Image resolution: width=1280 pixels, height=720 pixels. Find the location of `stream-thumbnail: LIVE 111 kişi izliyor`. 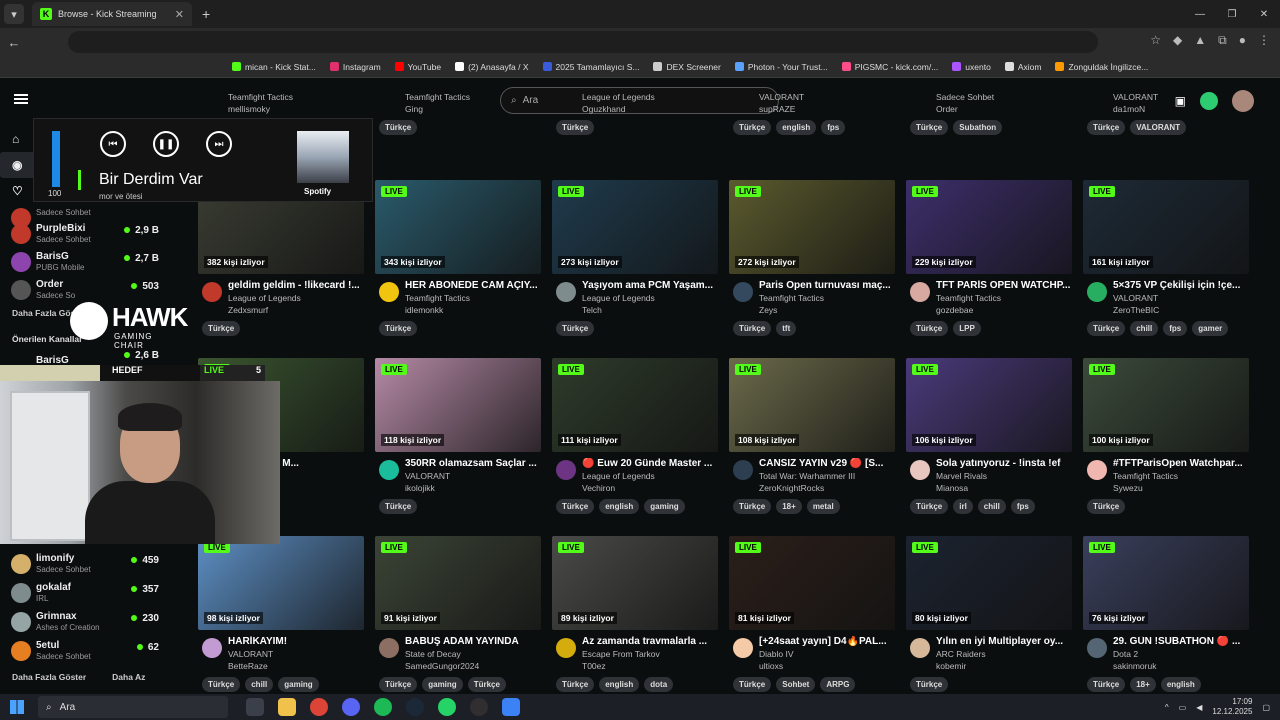

stream-thumbnail: LIVE 111 kişi izliyor is located at coordinates (635, 405).